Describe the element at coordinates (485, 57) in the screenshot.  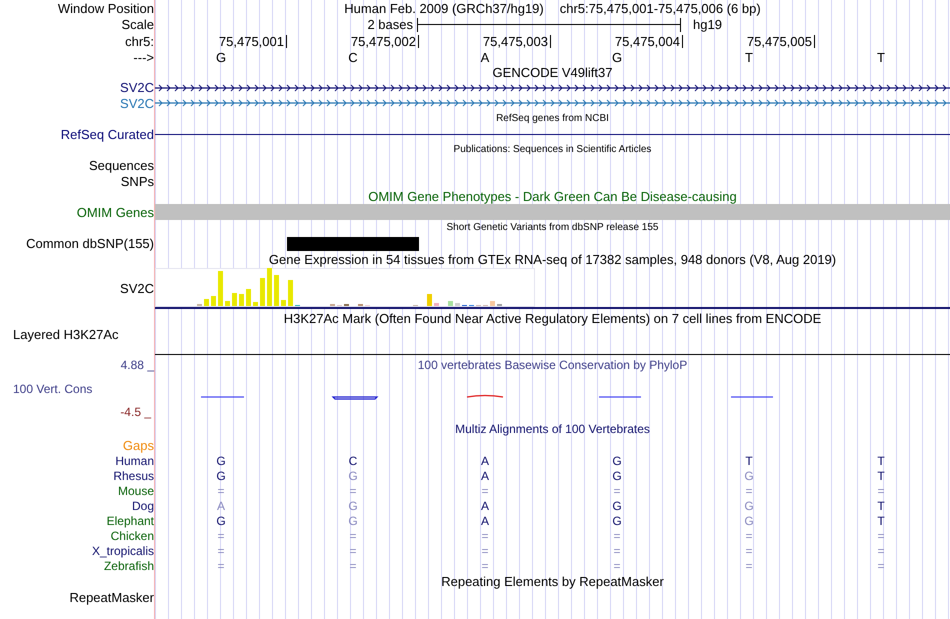
I see `base-letter: A` at that location.